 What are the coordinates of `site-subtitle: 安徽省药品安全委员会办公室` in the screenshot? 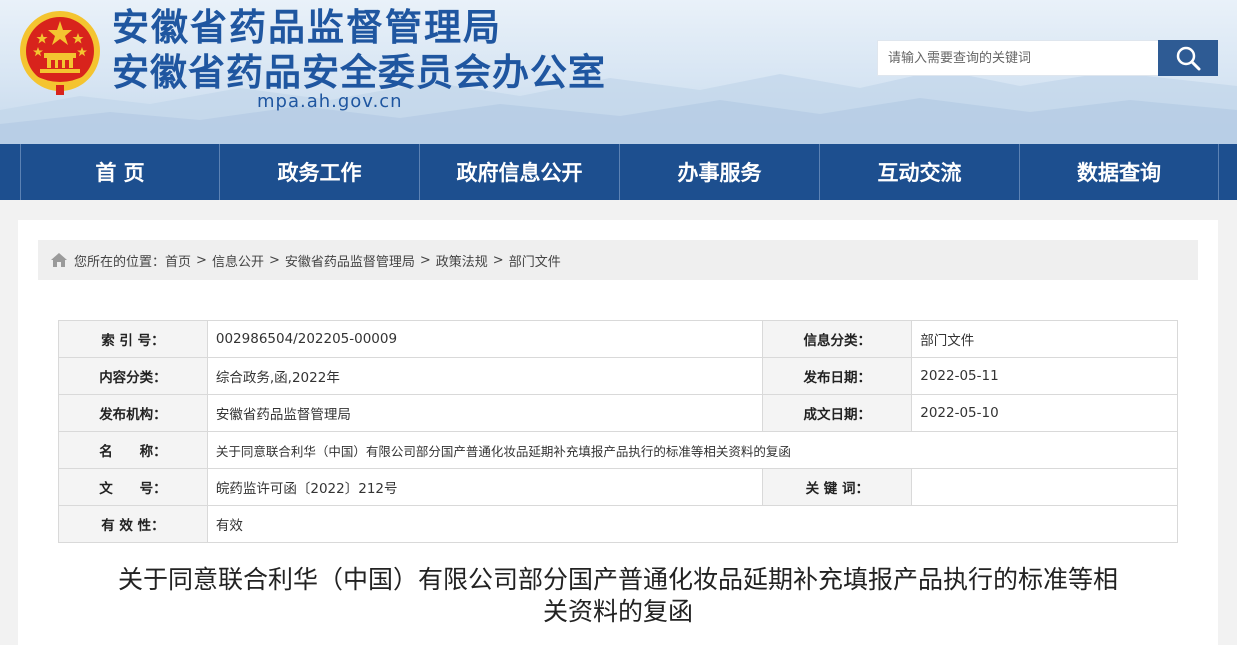 It's located at (359, 72).